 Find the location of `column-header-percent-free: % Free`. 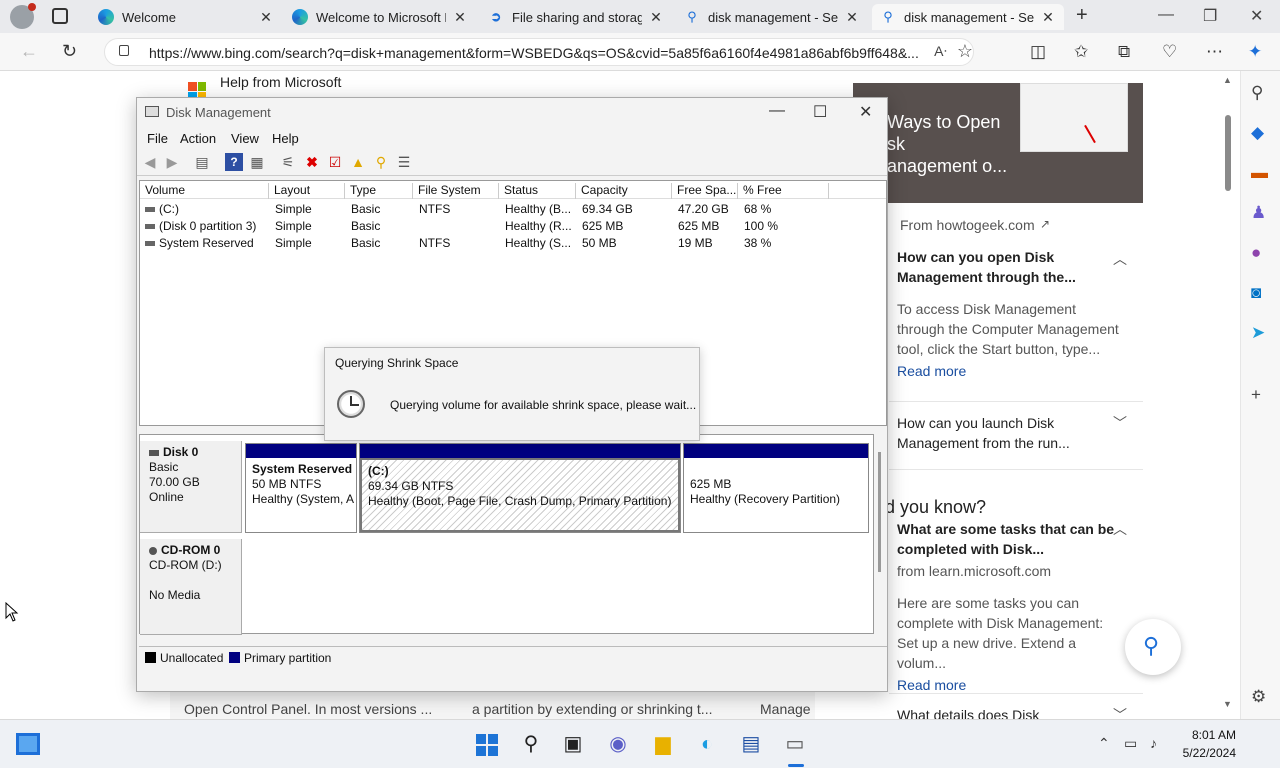

column-header-percent-free: % Free is located at coordinates (783, 191).